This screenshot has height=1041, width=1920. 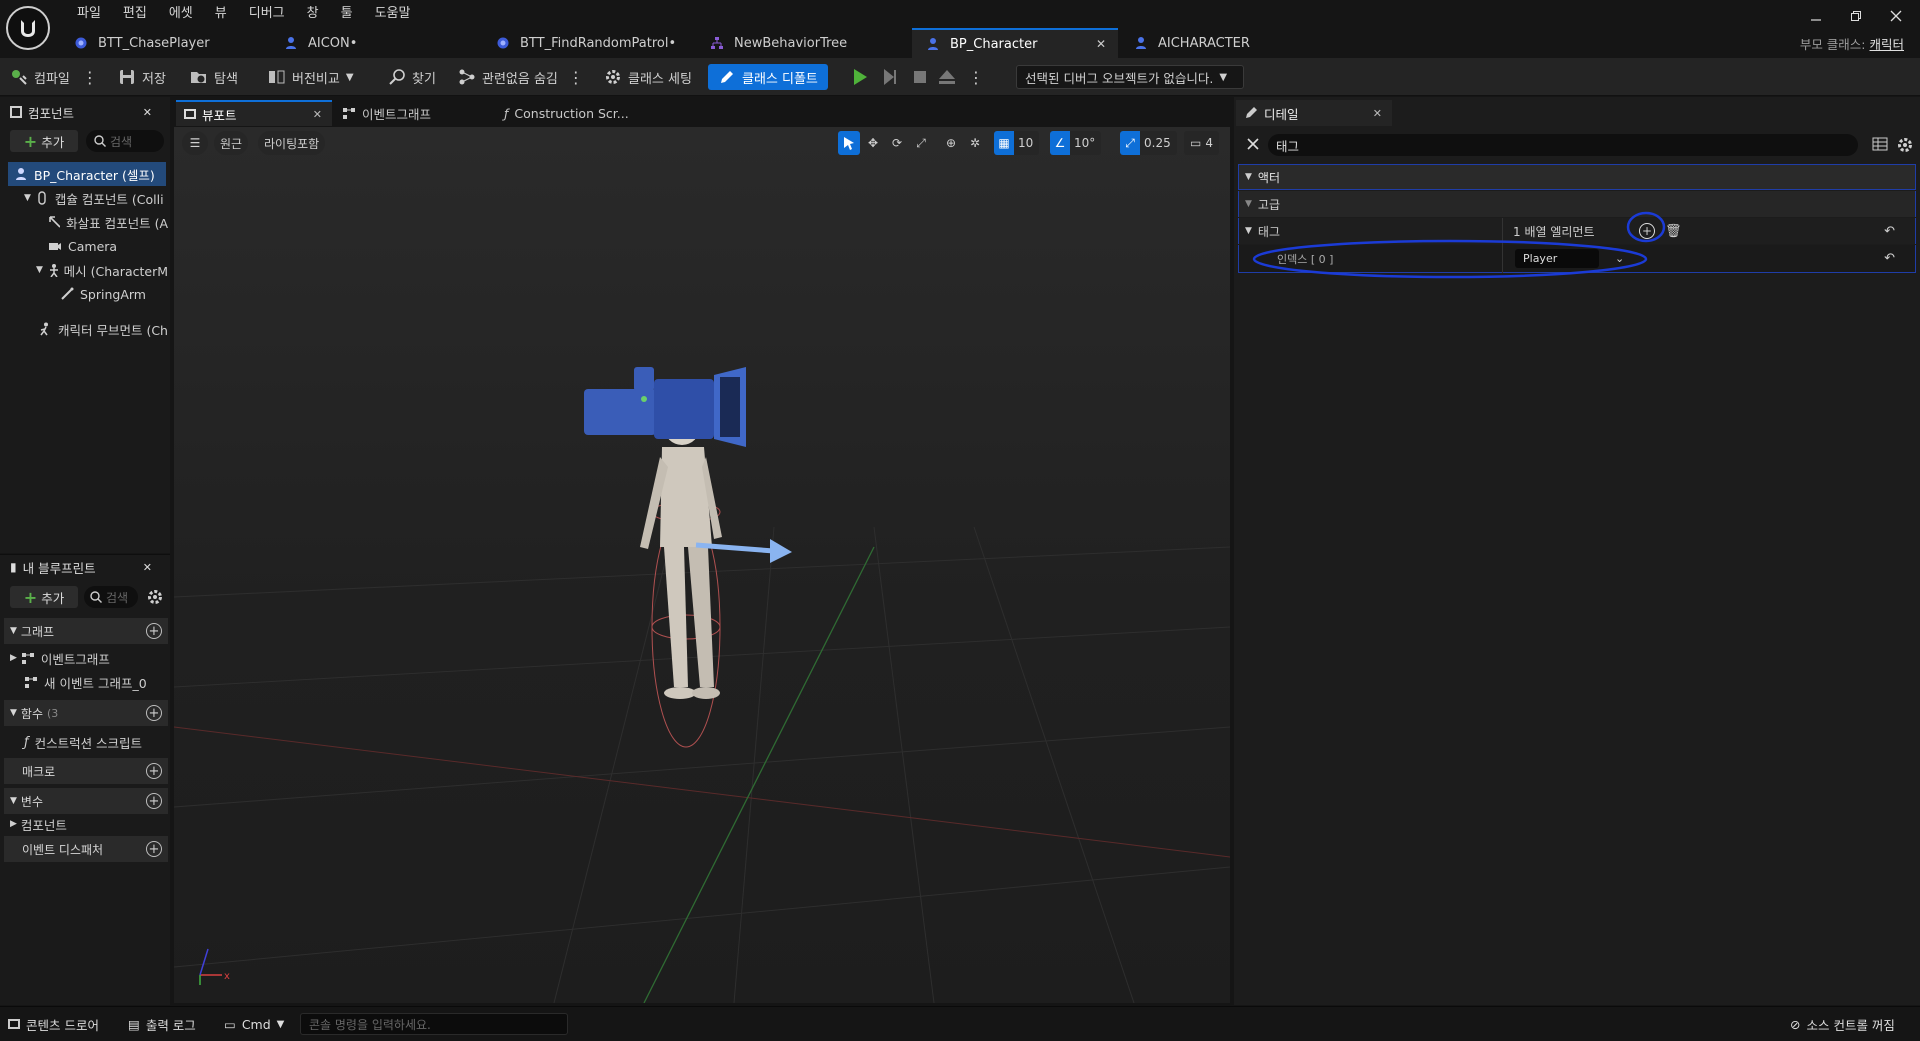 What do you see at coordinates (1577, 259) in the screenshot?
I see `property-tag-index-0: 인덱스 [ 0 ] Player ⌄ ↶` at bounding box center [1577, 259].